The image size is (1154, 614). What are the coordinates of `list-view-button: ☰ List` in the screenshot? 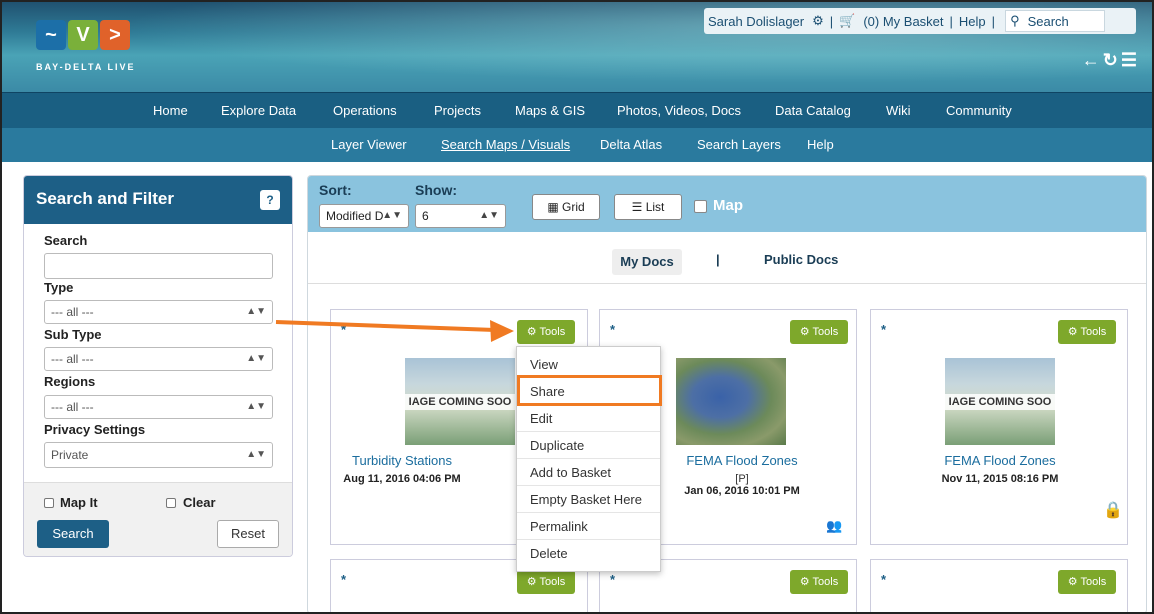 It's located at (648, 207).